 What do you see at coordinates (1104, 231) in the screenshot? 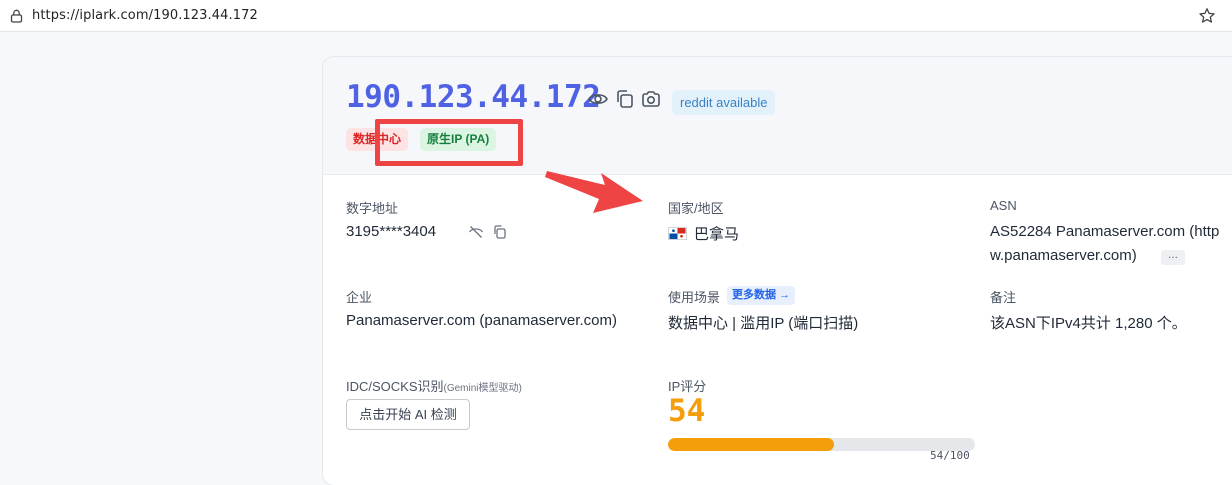
I see `asn-value-line1: AS52284 Panamaserver.com (http` at bounding box center [1104, 231].